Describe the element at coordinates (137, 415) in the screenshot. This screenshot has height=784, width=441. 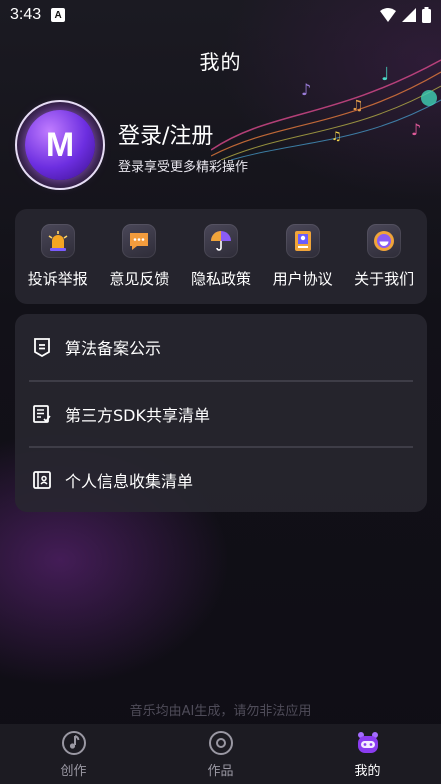
I see `list-item-label: 第三方SDK共享清单` at that location.